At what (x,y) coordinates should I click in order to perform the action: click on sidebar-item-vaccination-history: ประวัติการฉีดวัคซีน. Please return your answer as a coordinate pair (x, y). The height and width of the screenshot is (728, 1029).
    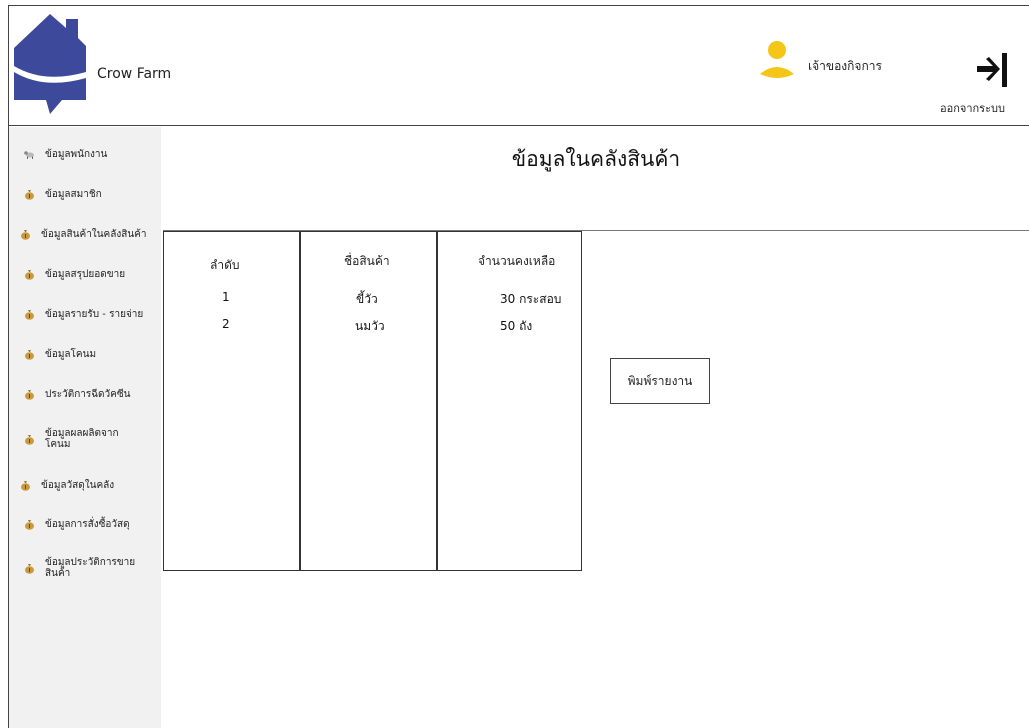
    Looking at the image, I should click on (82, 394).